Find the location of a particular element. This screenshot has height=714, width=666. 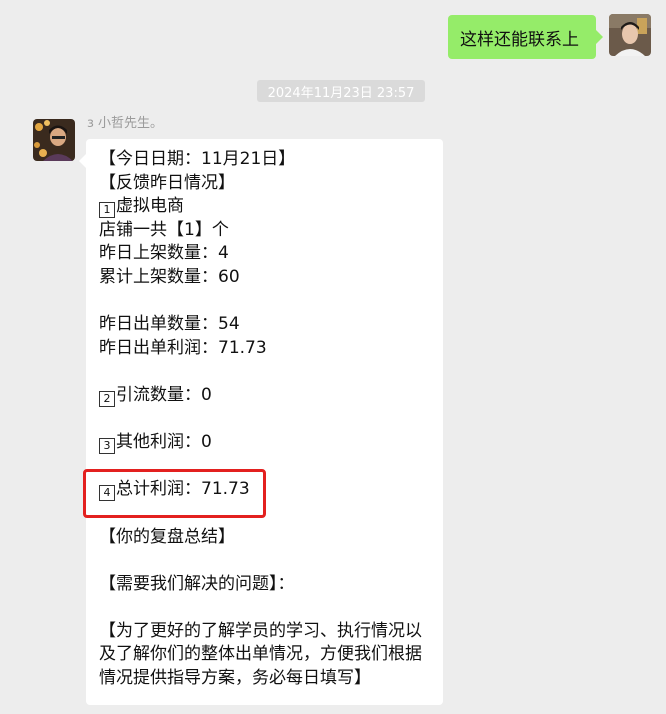

outgoing-message-bubble: 这样还能联系上 is located at coordinates (525, 37).